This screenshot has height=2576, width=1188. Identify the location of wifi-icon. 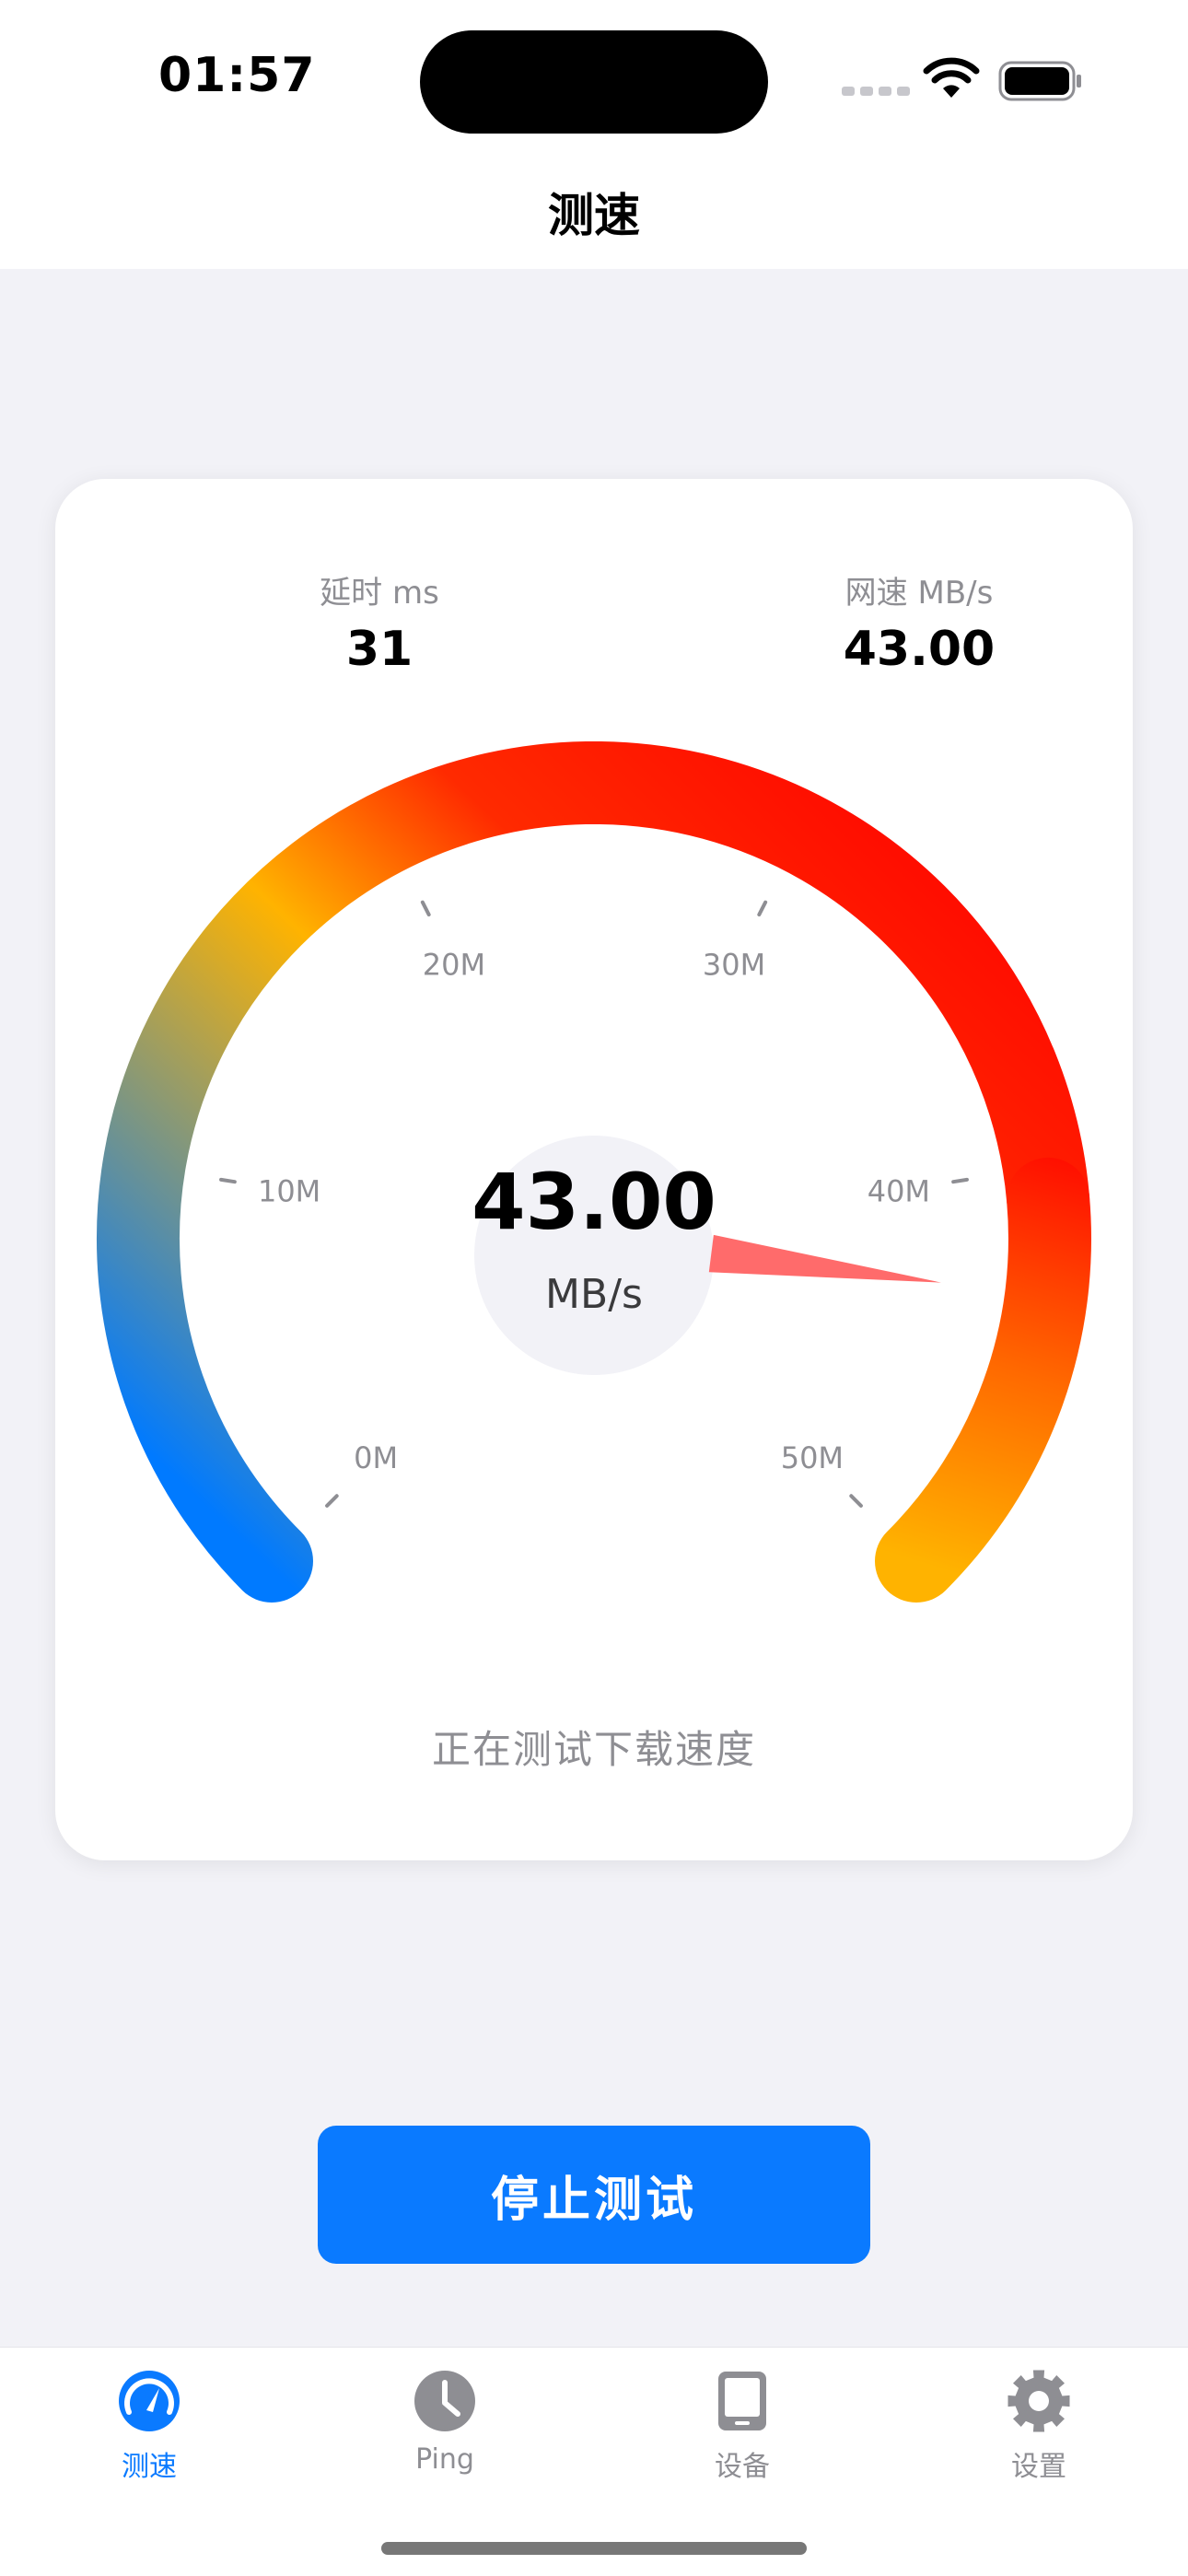
(951, 77).